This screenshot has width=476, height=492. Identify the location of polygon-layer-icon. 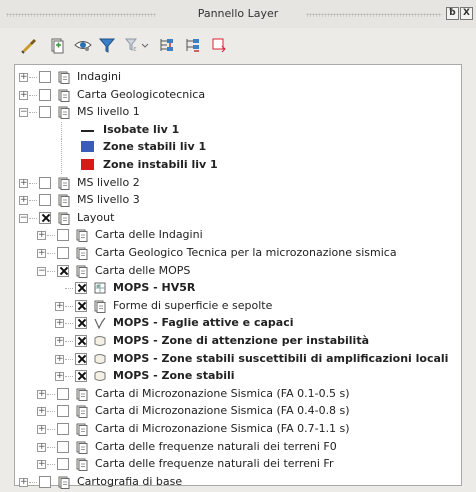
(100, 358).